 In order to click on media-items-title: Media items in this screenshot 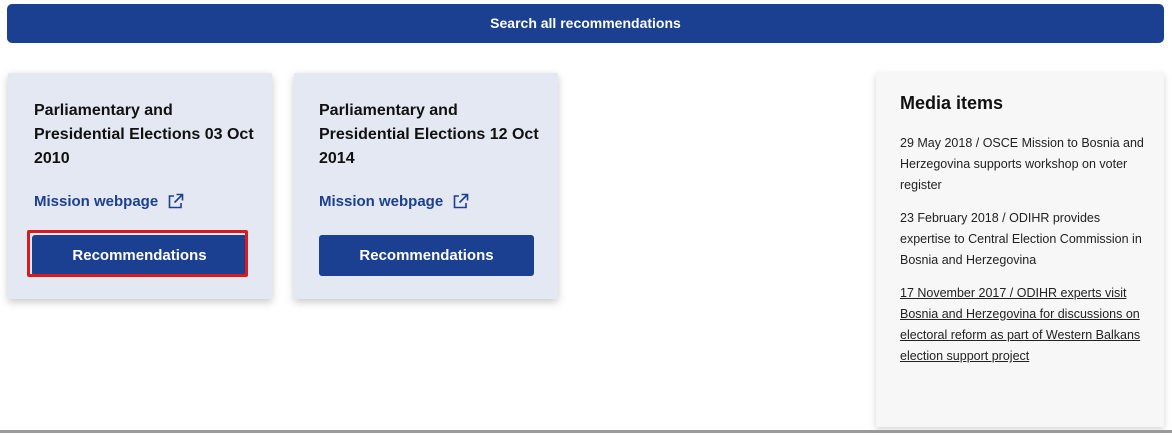, I will do `click(952, 103)`.